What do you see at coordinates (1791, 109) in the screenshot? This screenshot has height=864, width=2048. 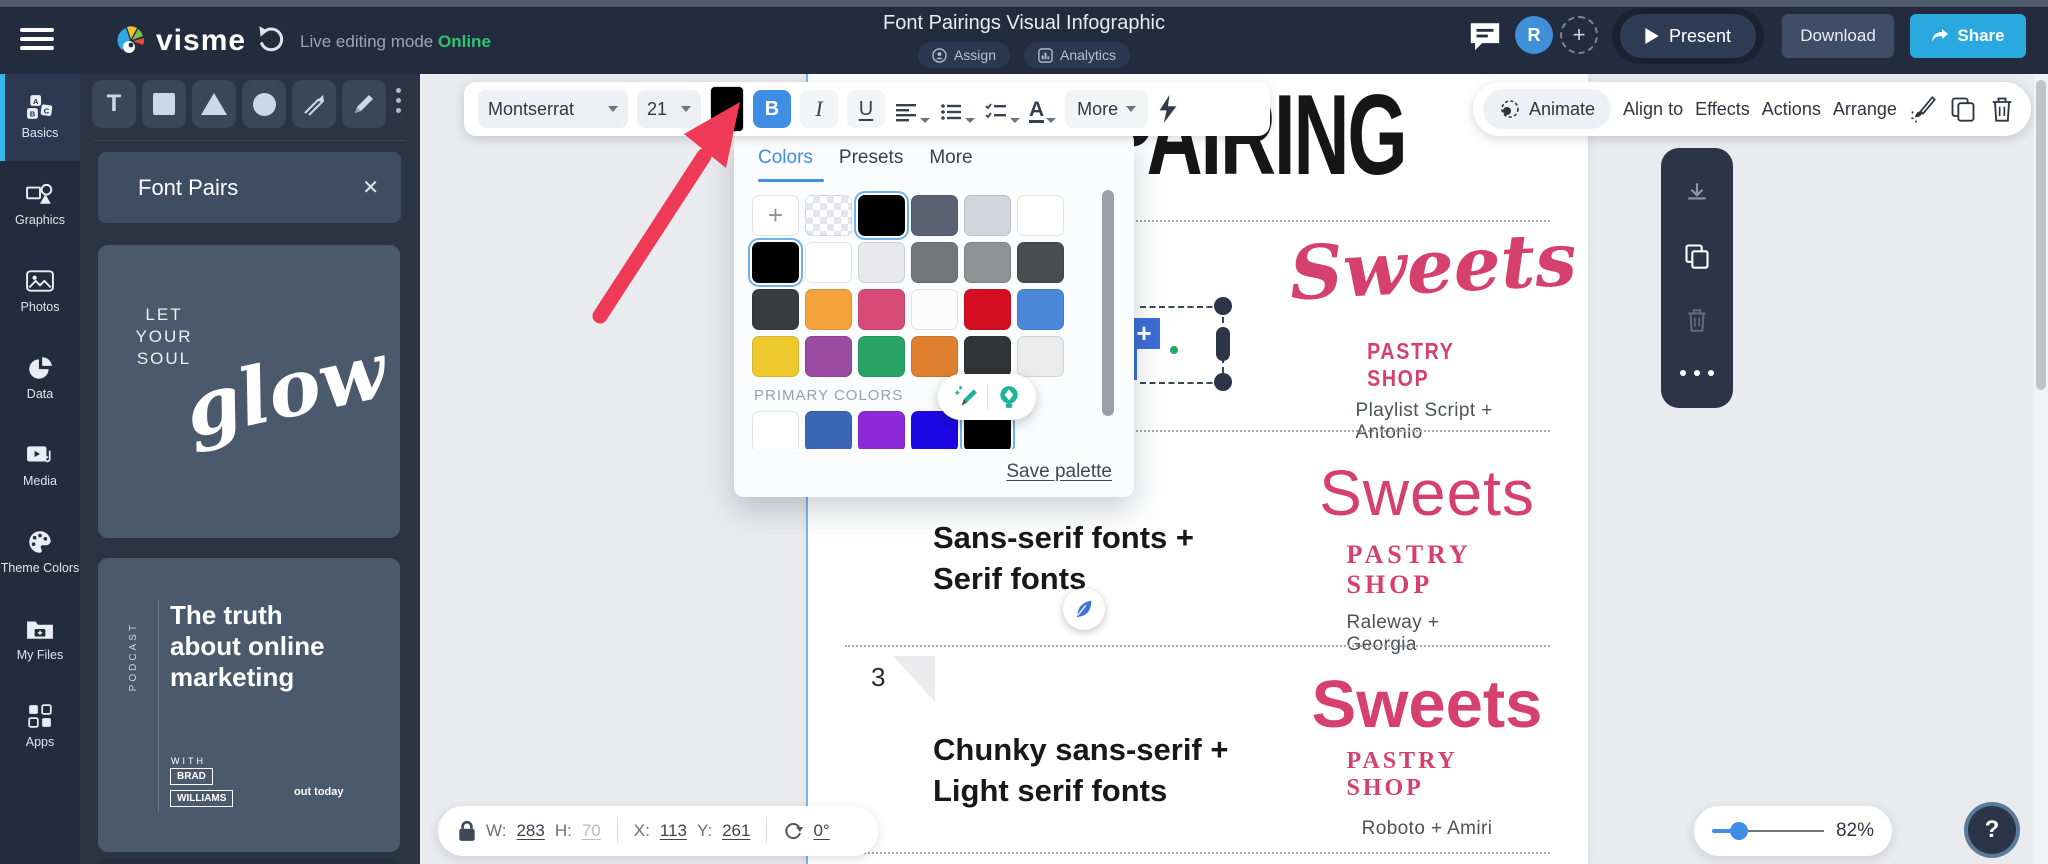 I see `actions-button: Actions` at bounding box center [1791, 109].